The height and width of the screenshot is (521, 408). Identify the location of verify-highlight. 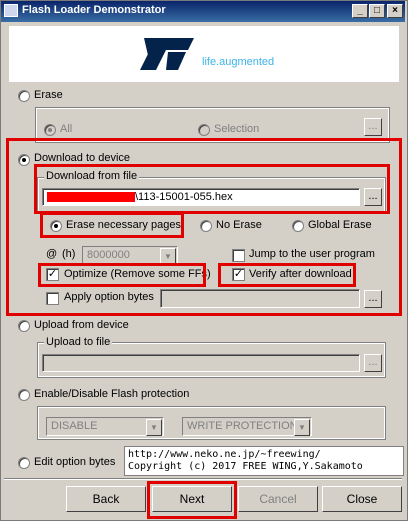
(287, 275).